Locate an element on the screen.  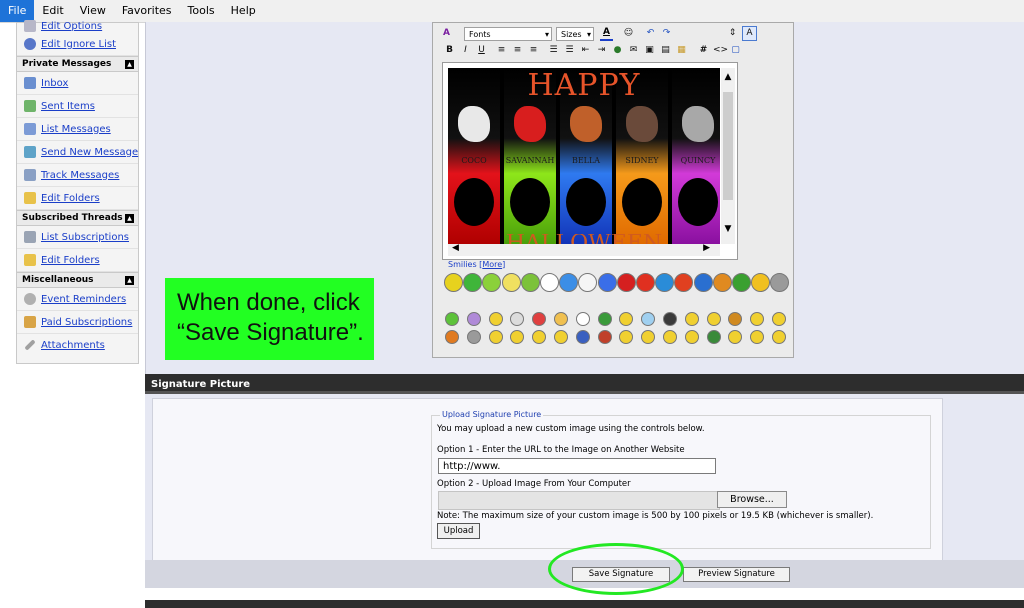
more-smilies-link: More is located at coordinates (492, 264).